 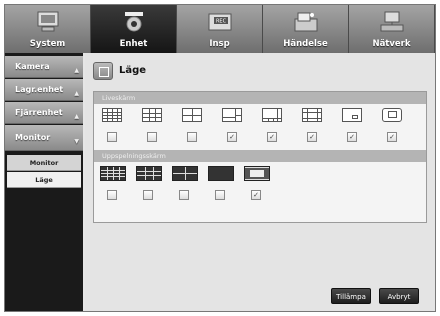 What do you see at coordinates (134, 22) in the screenshot?
I see `camera-icon` at bounding box center [134, 22].